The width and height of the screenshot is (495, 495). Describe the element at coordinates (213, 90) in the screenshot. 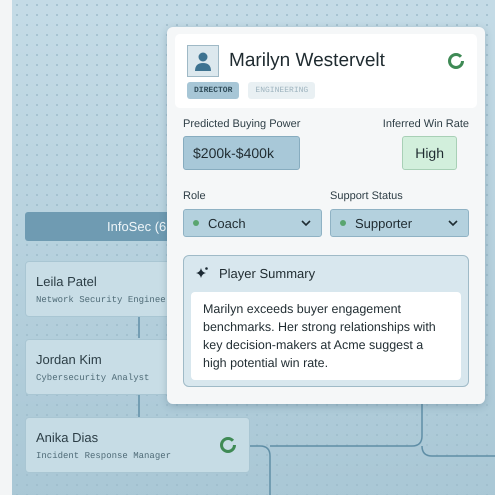

I see `tag: DIRECTOR` at that location.